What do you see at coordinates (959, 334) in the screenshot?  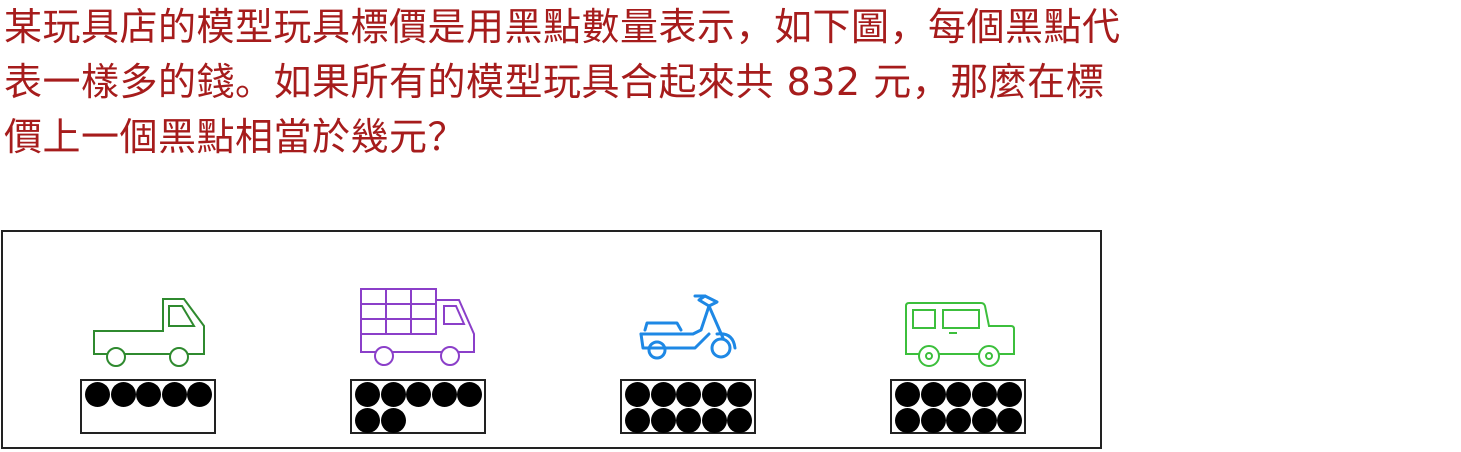 I see `jeep-icon` at bounding box center [959, 334].